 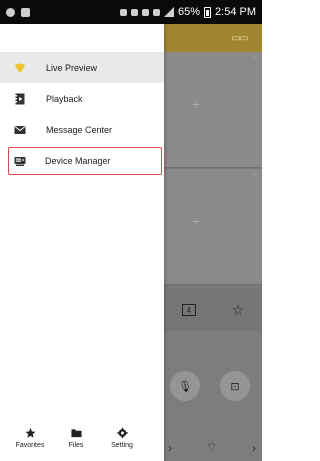 I want to click on drawer-header, so click(x=82, y=38).